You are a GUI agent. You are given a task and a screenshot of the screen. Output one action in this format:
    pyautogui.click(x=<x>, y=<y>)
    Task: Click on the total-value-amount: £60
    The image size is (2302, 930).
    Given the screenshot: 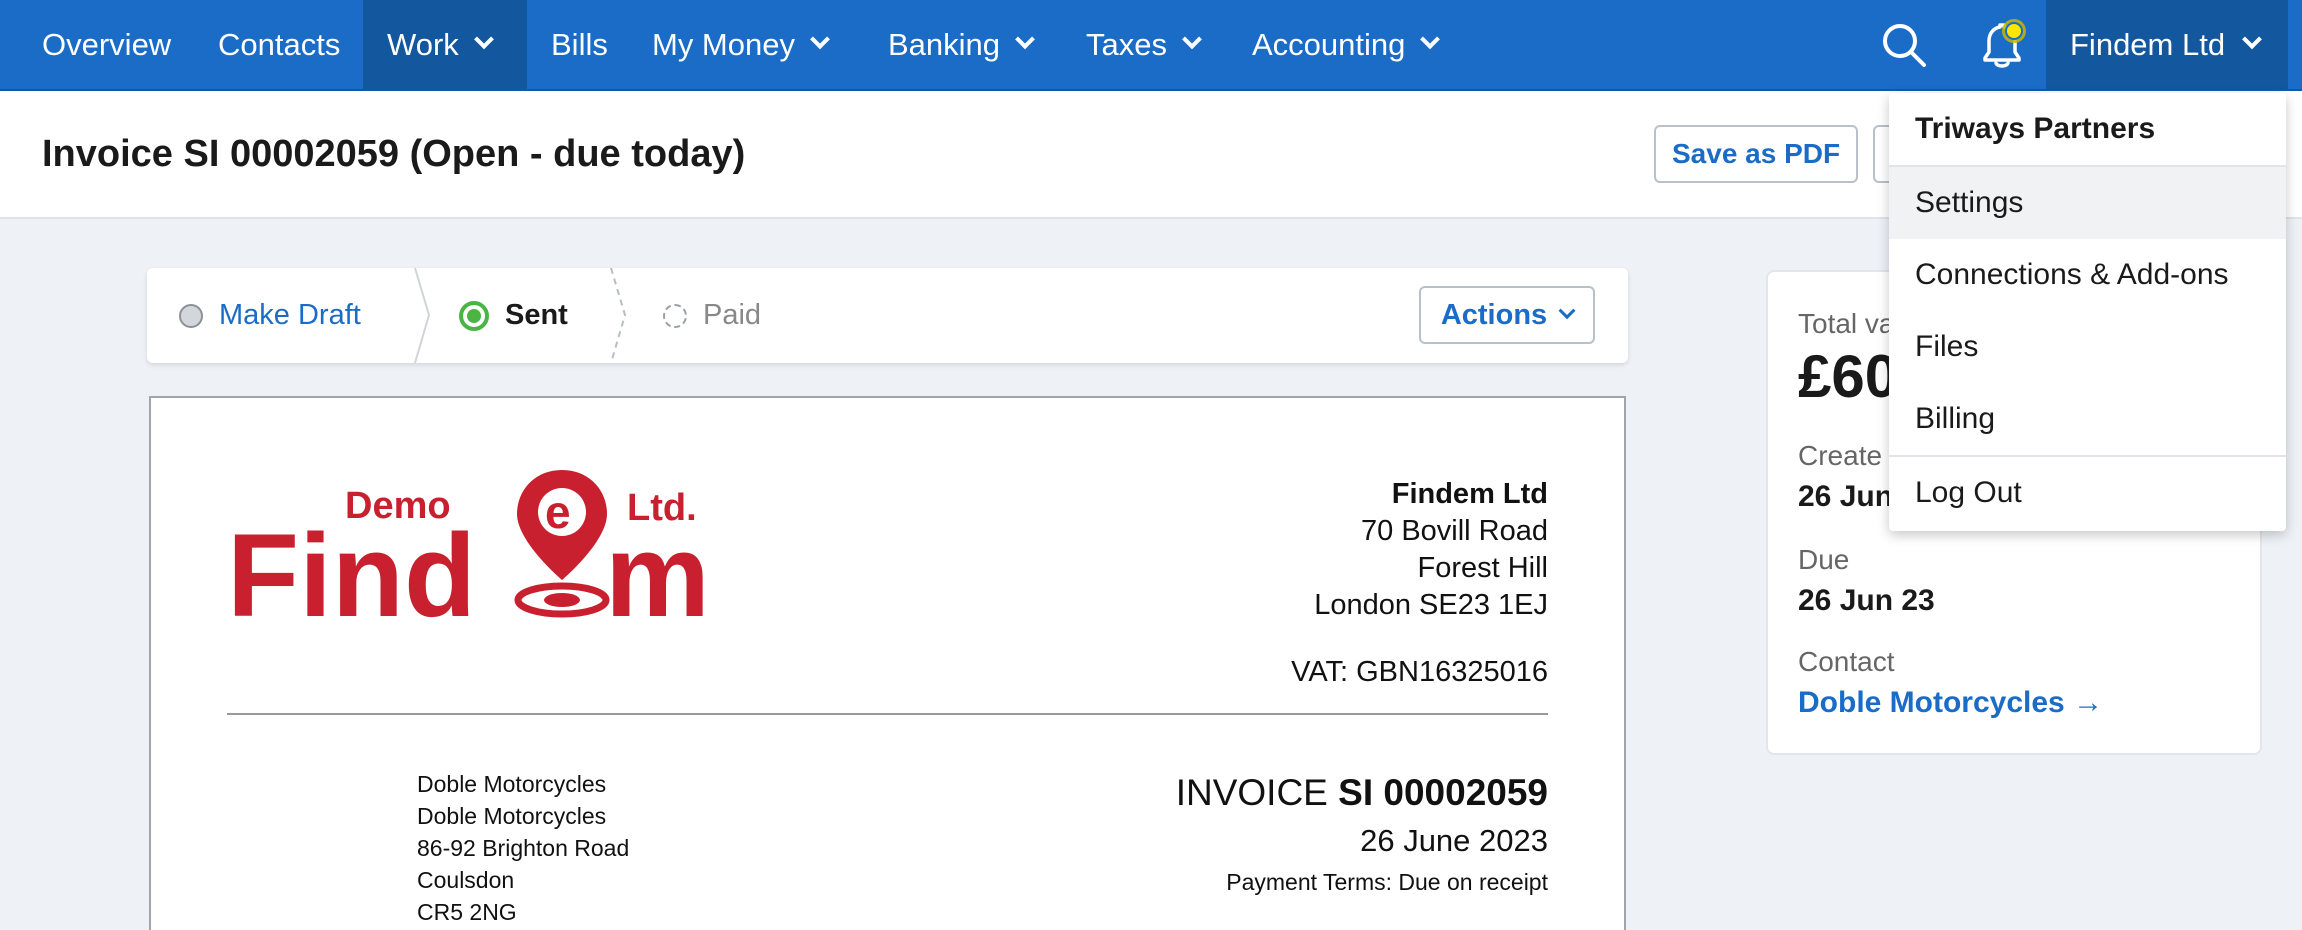 What is the action you would take?
    pyautogui.click(x=1848, y=376)
    